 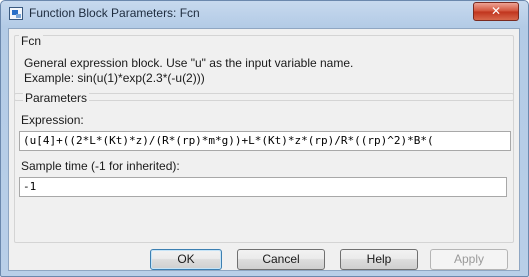 I want to click on sample-time-label: Sample time (-1 for inherited):, so click(x=100, y=166).